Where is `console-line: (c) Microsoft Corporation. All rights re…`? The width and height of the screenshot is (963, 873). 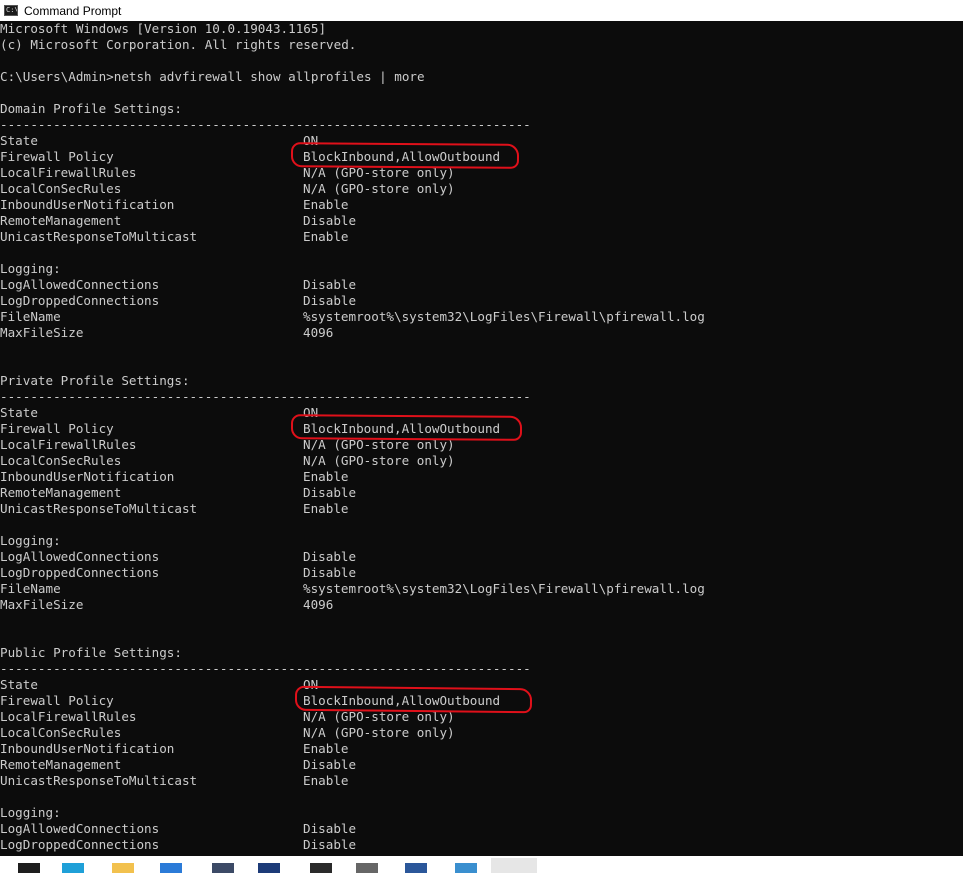 console-line: (c) Microsoft Corporation. All rights re… is located at coordinates (178, 44).